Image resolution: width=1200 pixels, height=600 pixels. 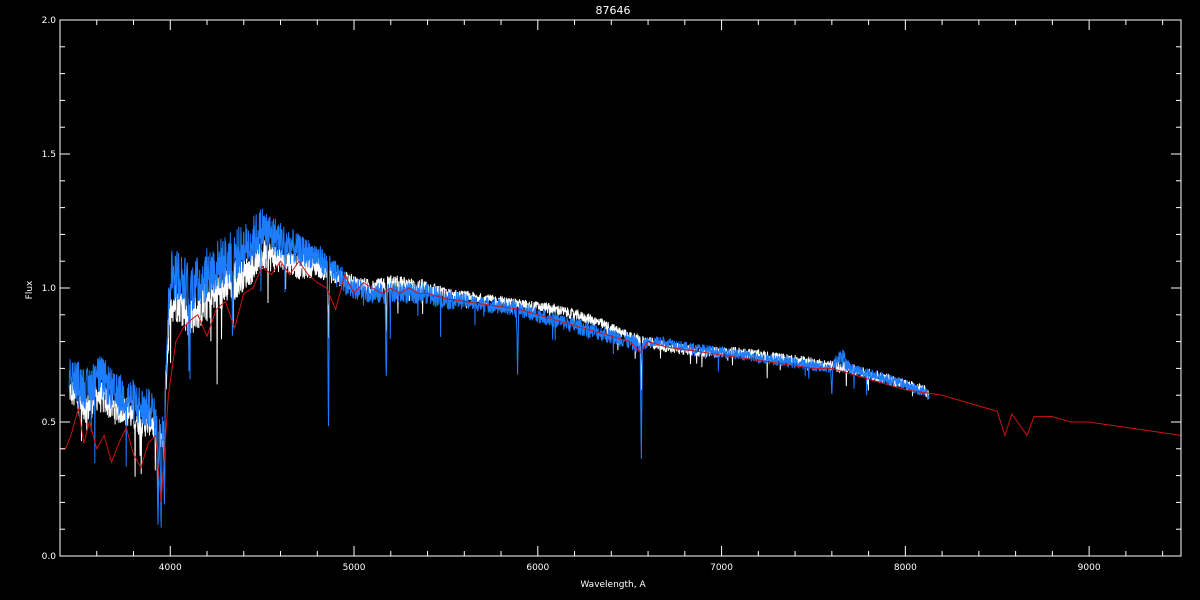 What do you see at coordinates (30, 289) in the screenshot?
I see `y-axis-label: Flux` at bounding box center [30, 289].